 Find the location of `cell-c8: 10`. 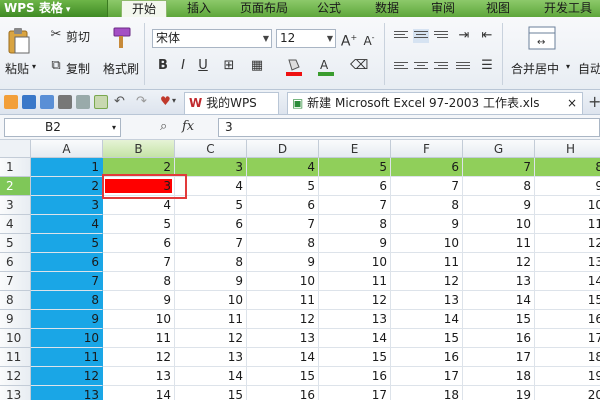

cell-c8: 10 is located at coordinates (211, 300).